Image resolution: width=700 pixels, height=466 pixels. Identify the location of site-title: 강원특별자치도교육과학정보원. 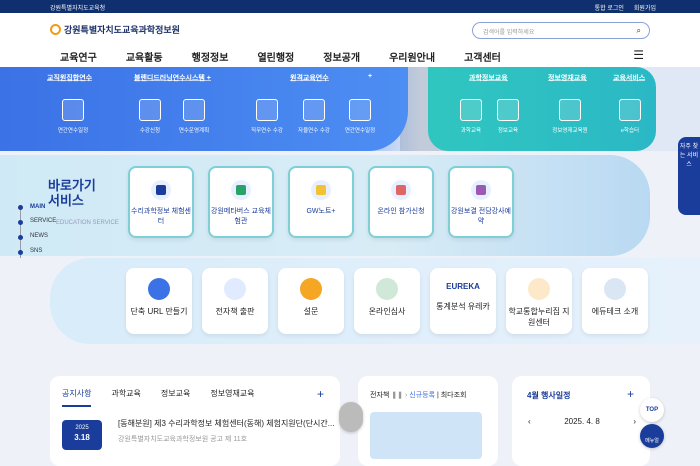
(122, 30).